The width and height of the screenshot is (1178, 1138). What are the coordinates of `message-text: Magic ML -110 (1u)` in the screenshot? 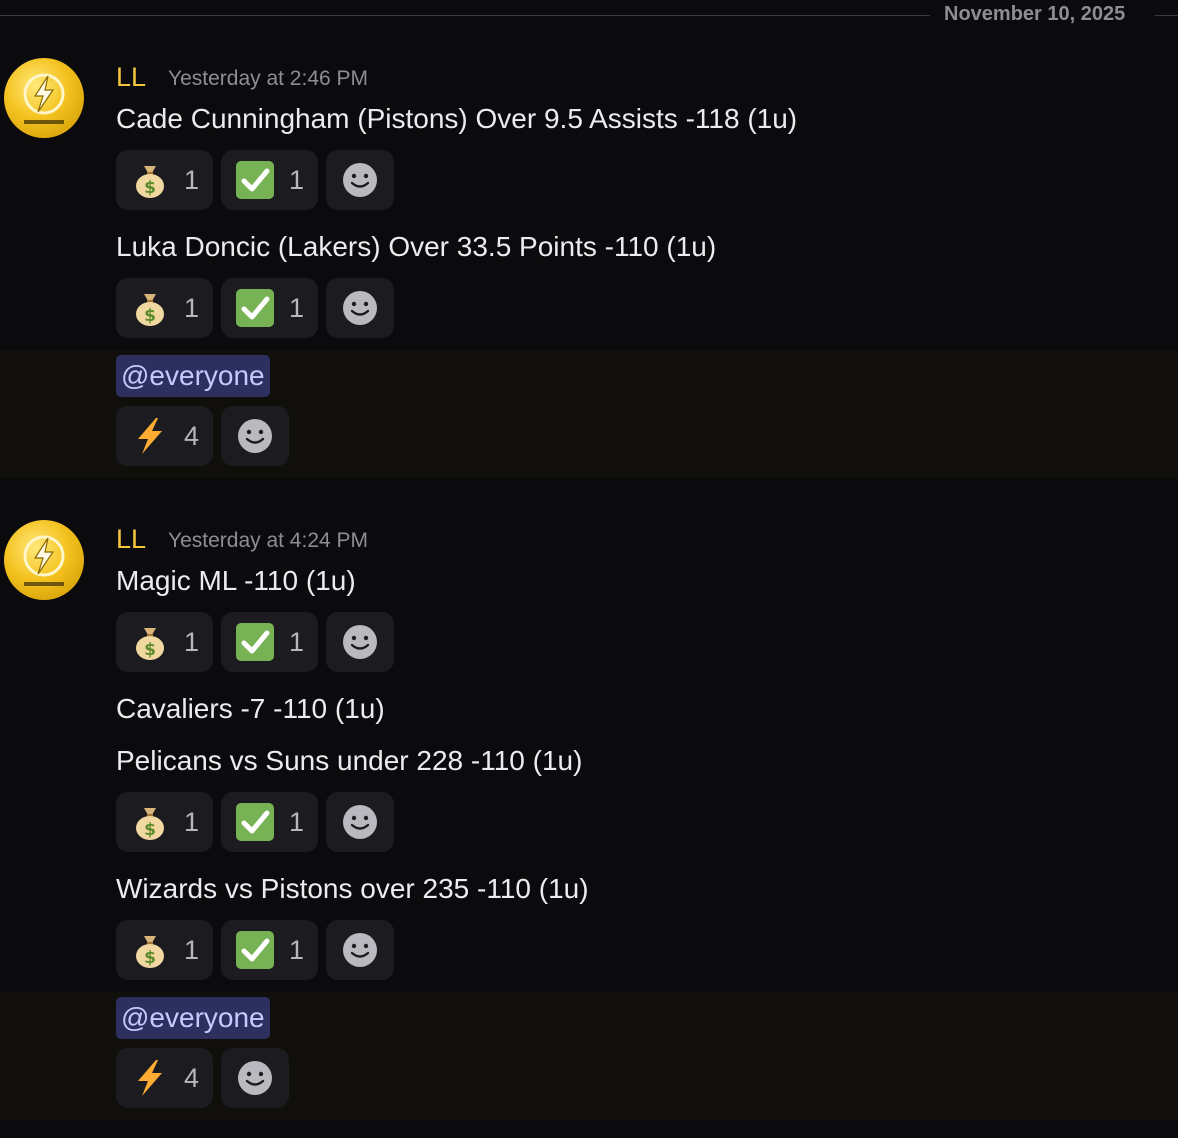 It's located at (236, 580).